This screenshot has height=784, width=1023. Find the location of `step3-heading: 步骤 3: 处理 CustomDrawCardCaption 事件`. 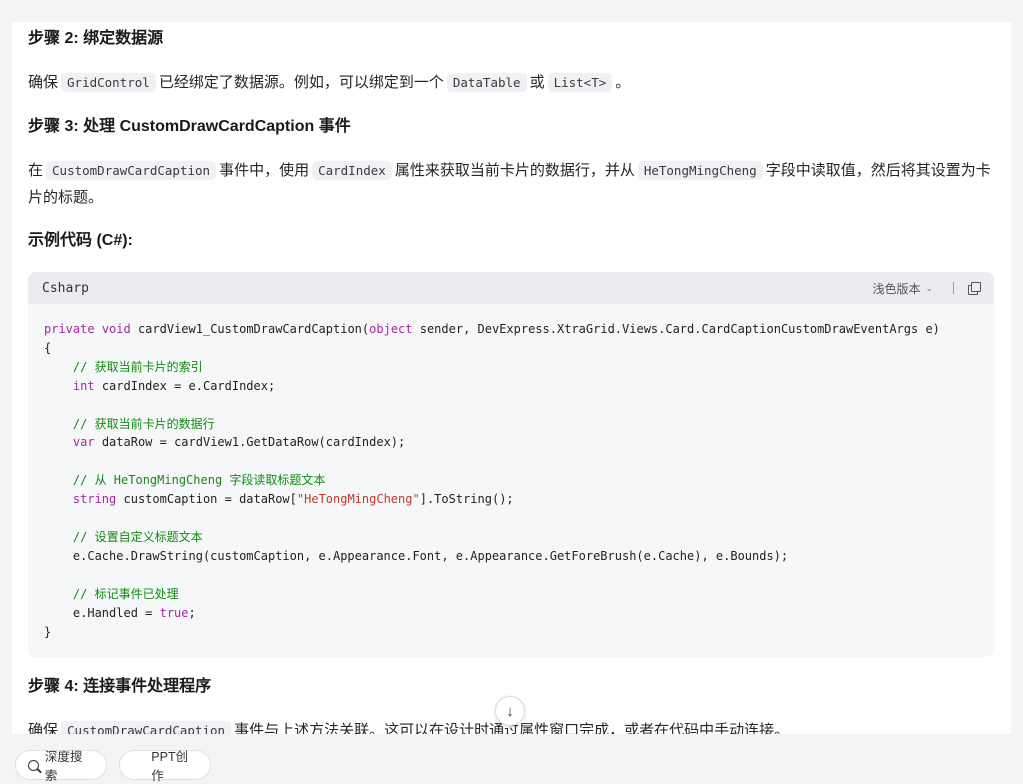

step3-heading: 步骤 3: 处理 CustomDrawCardCaption 事件 is located at coordinates (189, 126).